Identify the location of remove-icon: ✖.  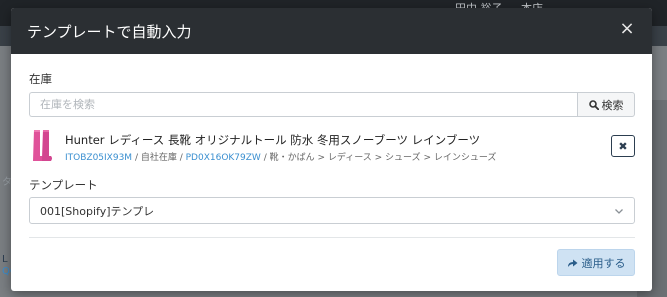
(623, 146).